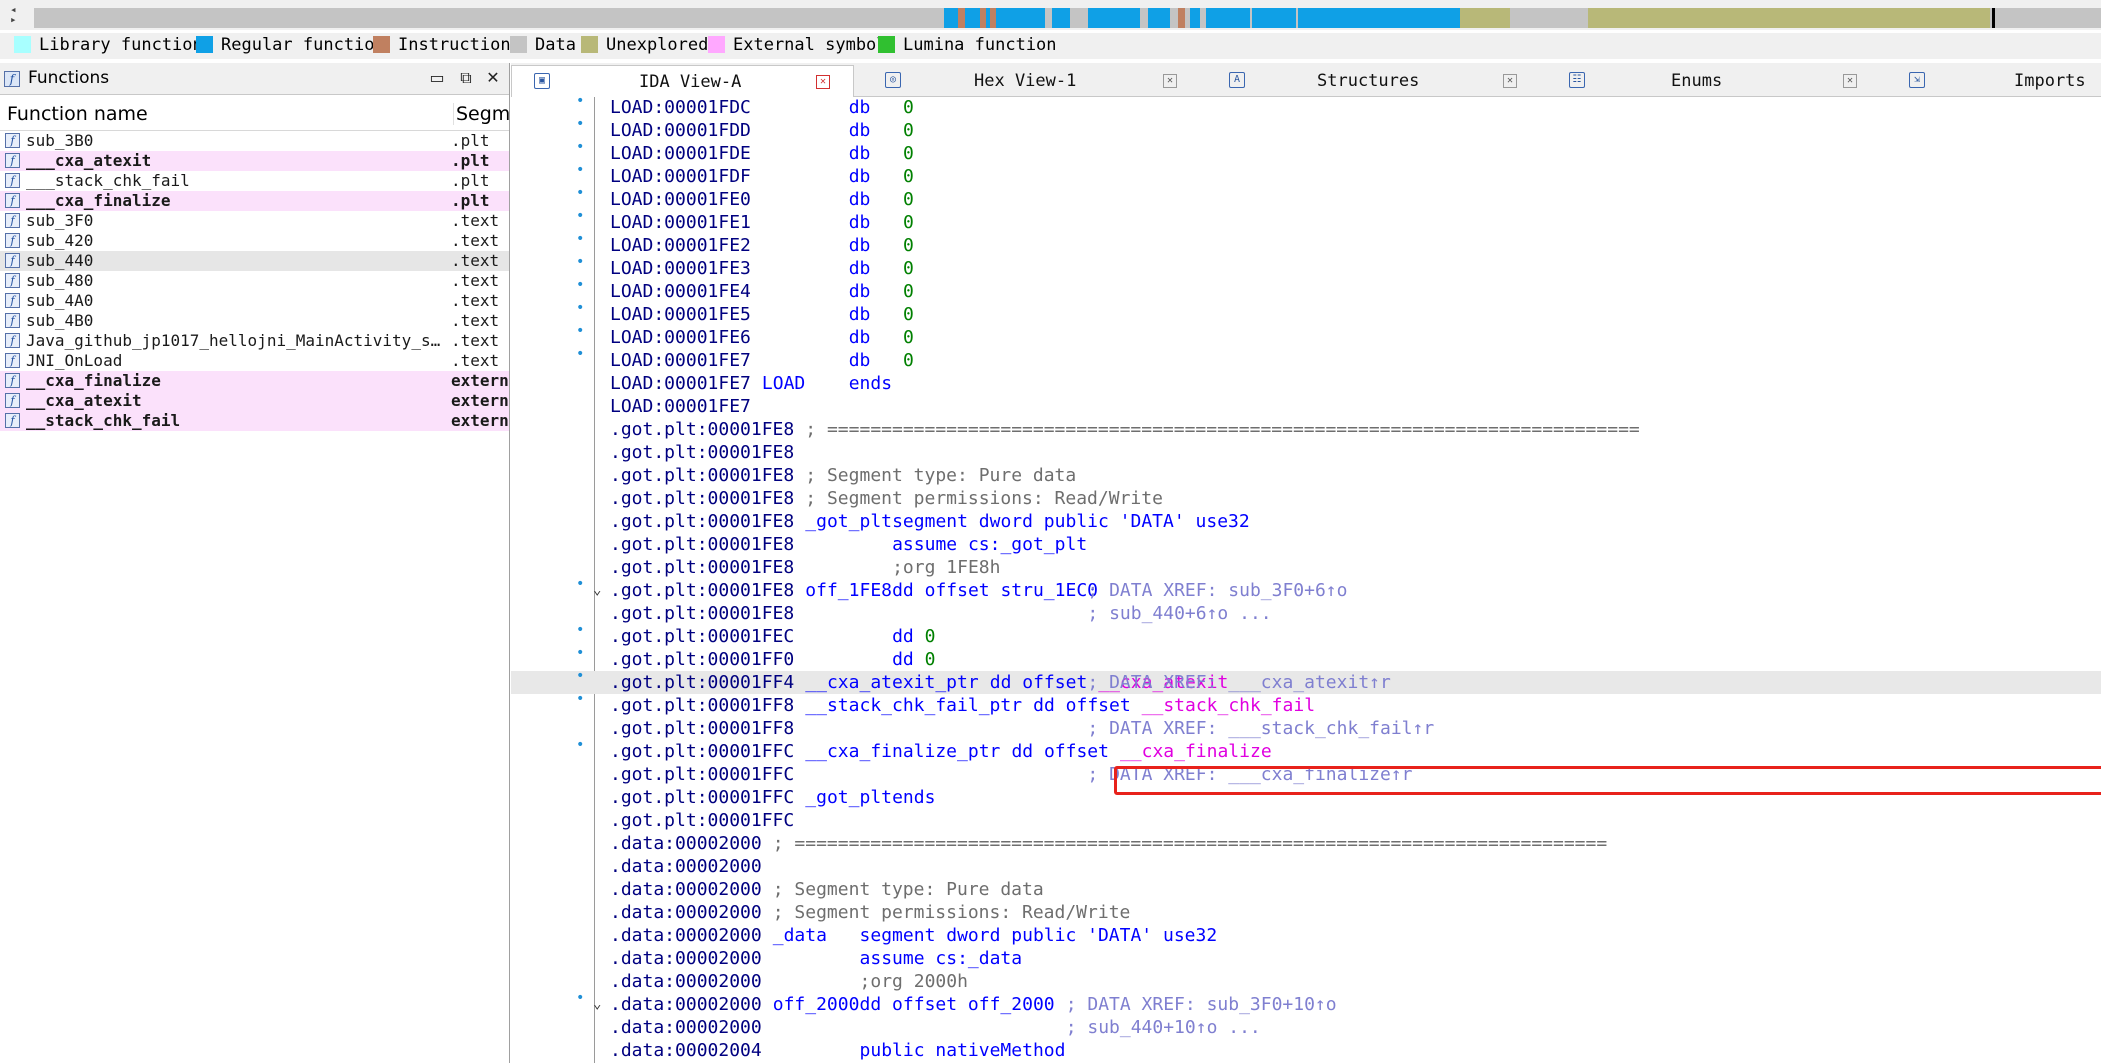 This screenshot has height=1063, width=2101. What do you see at coordinates (254, 161) in the screenshot?
I see `function-row: f ___cxa_atexit .plt` at bounding box center [254, 161].